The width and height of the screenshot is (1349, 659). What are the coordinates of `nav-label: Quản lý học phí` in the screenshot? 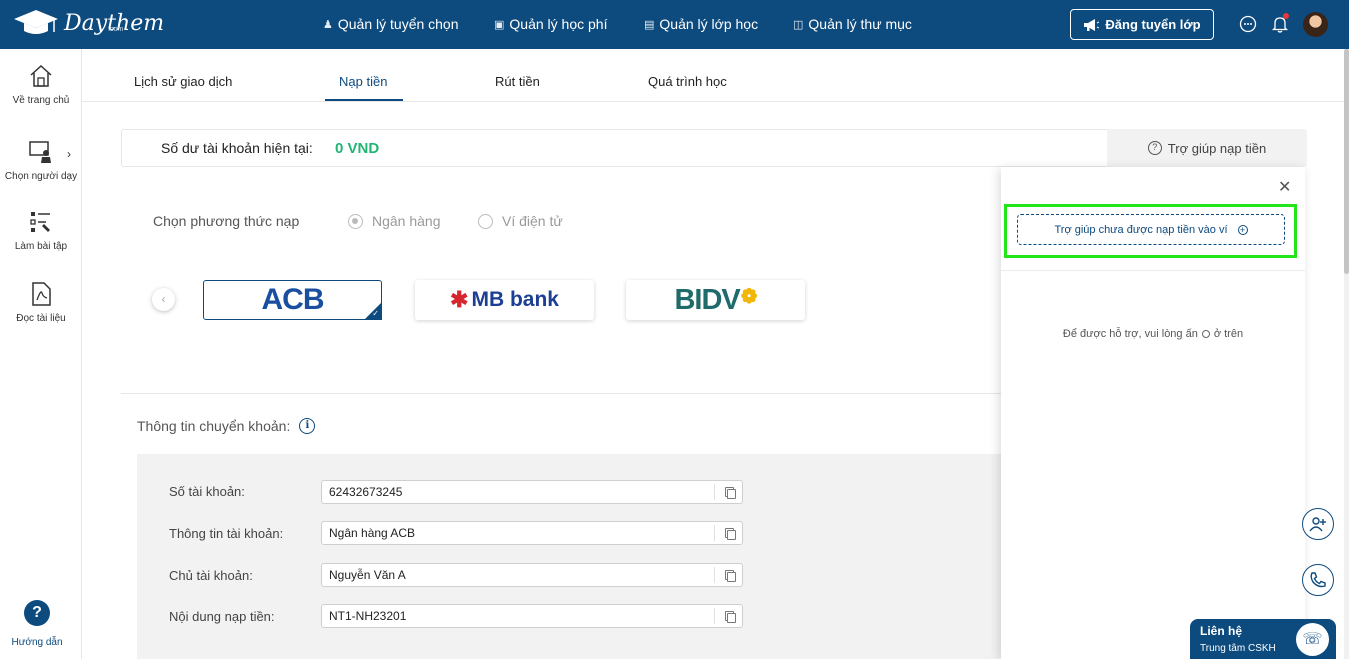 It's located at (558, 24).